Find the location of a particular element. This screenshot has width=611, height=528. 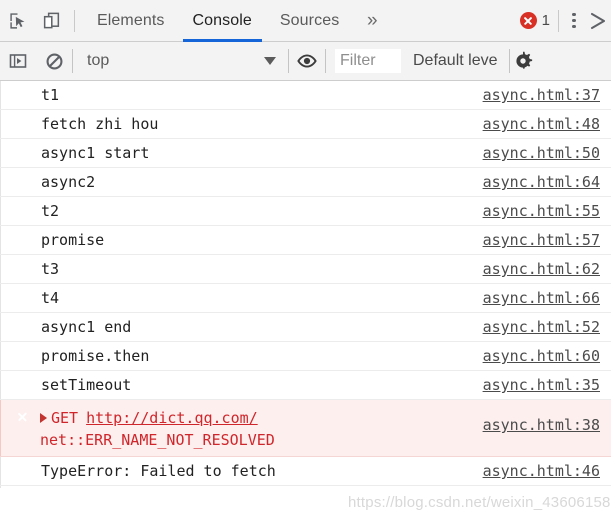

close-icon is located at coordinates (600, 21).